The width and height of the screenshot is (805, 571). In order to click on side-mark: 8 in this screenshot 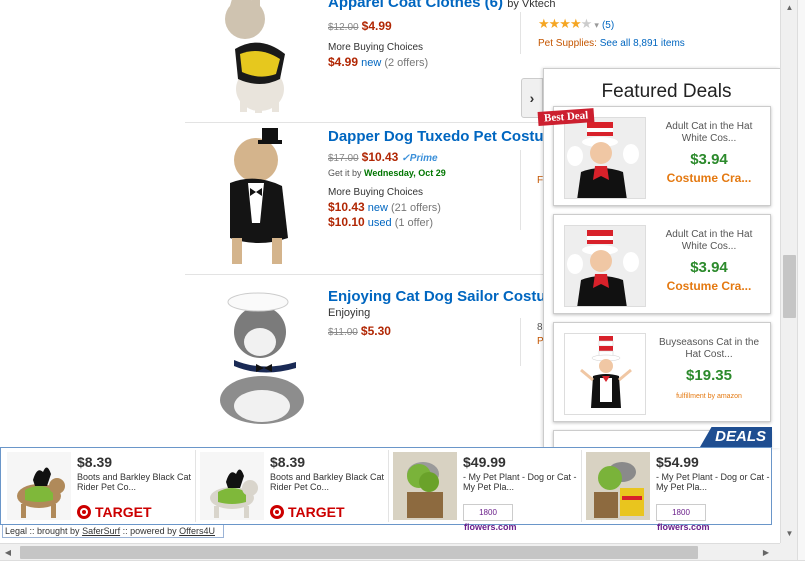, I will do `click(540, 327)`.